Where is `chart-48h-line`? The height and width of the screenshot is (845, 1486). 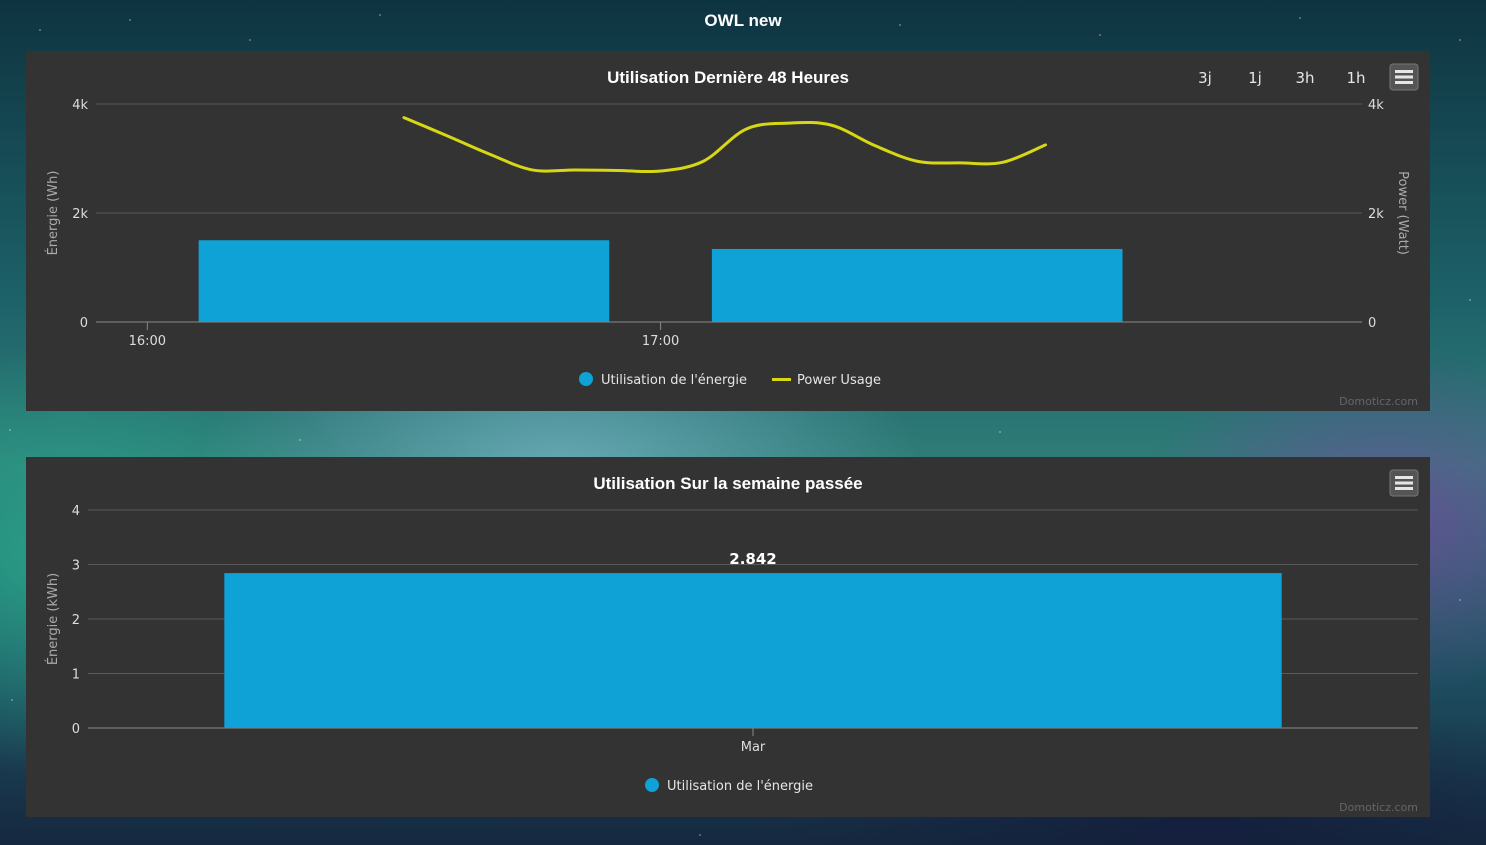
chart-48h-line is located at coordinates (724, 145).